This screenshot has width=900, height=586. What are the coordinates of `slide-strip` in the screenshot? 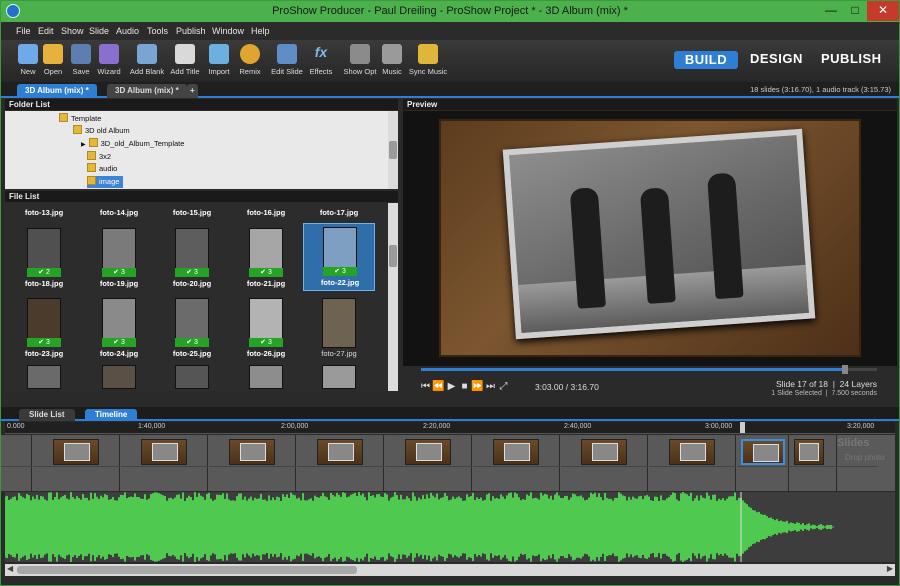 It's located at (448, 463).